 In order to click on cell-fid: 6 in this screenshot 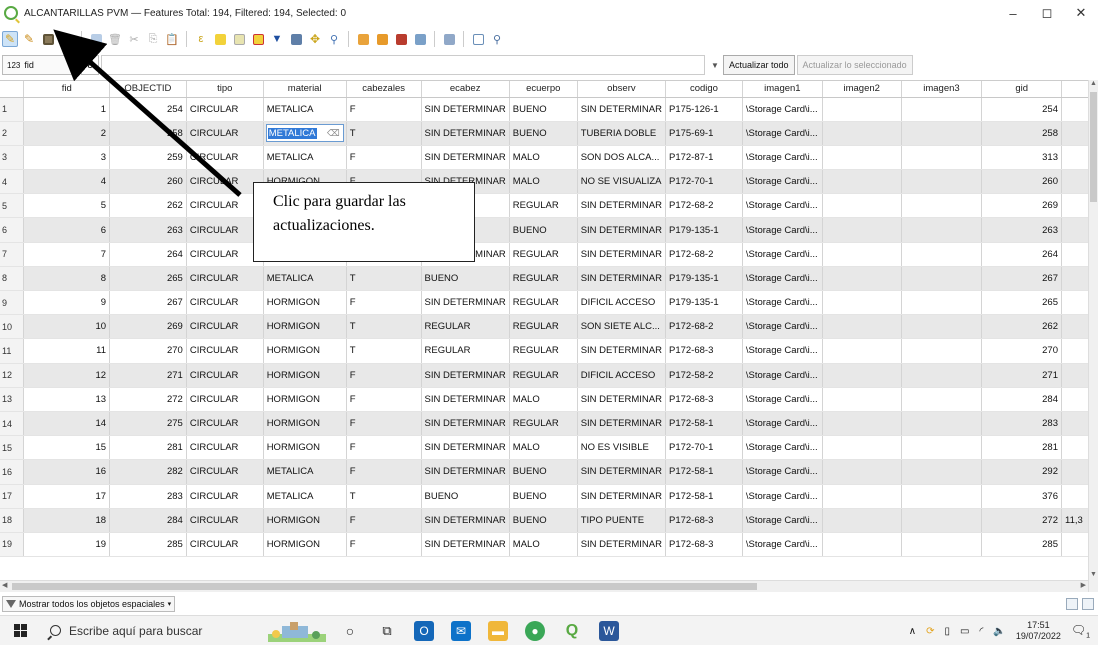, I will do `click(67, 230)`.